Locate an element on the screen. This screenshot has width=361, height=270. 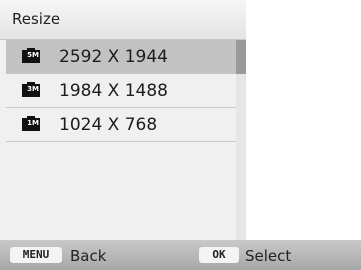
back-label: Back is located at coordinates (88, 256).